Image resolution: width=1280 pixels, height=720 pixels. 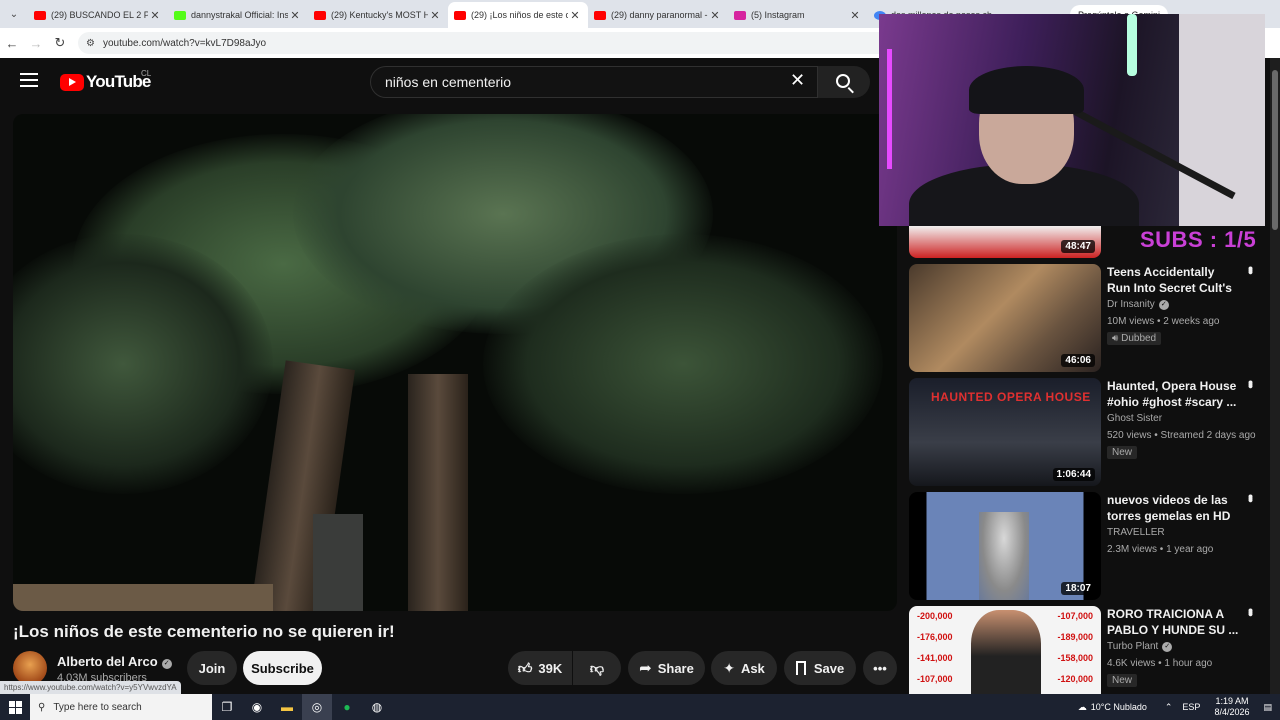 I want to click on new-badge: New, so click(x=1122, y=680).